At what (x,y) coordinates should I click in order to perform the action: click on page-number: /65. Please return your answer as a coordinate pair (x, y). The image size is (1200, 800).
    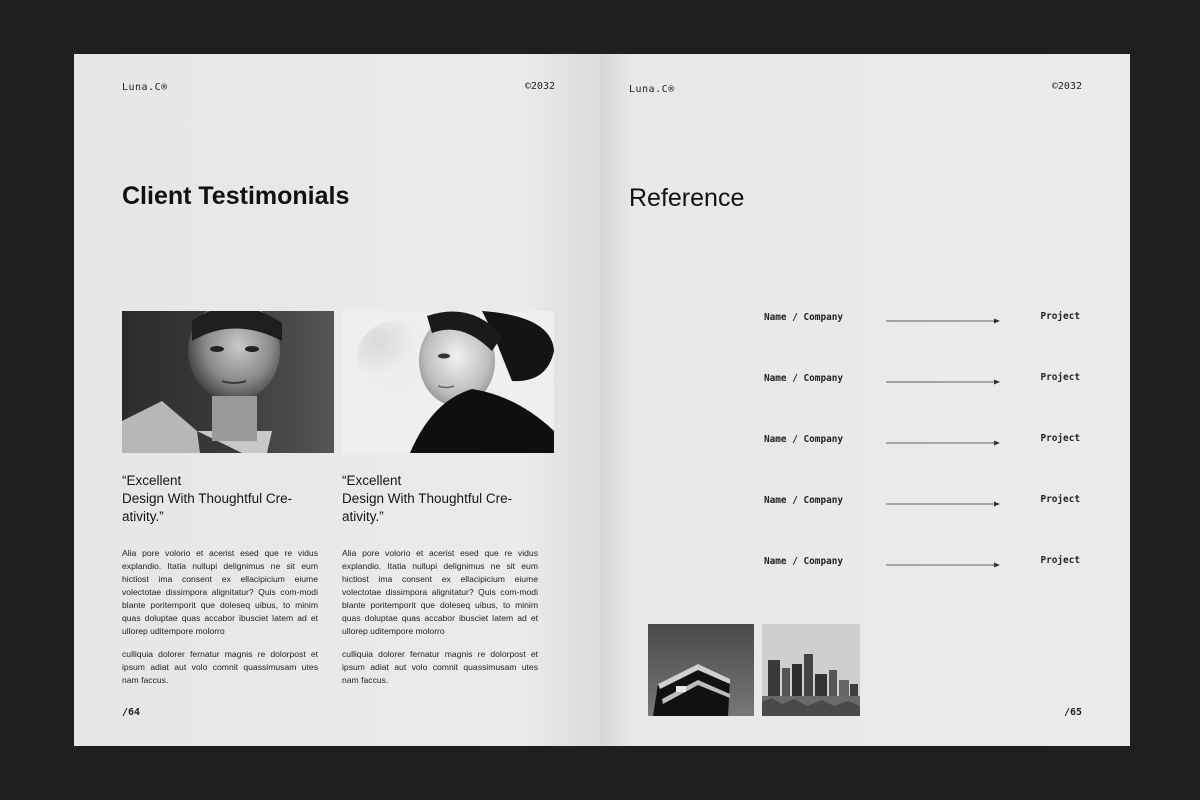
    Looking at the image, I should click on (1072, 712).